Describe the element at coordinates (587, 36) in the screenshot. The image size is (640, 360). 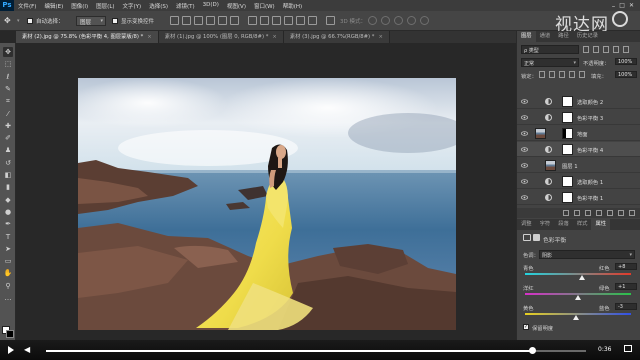
I see `panel-tab-3: 历史记录` at that location.